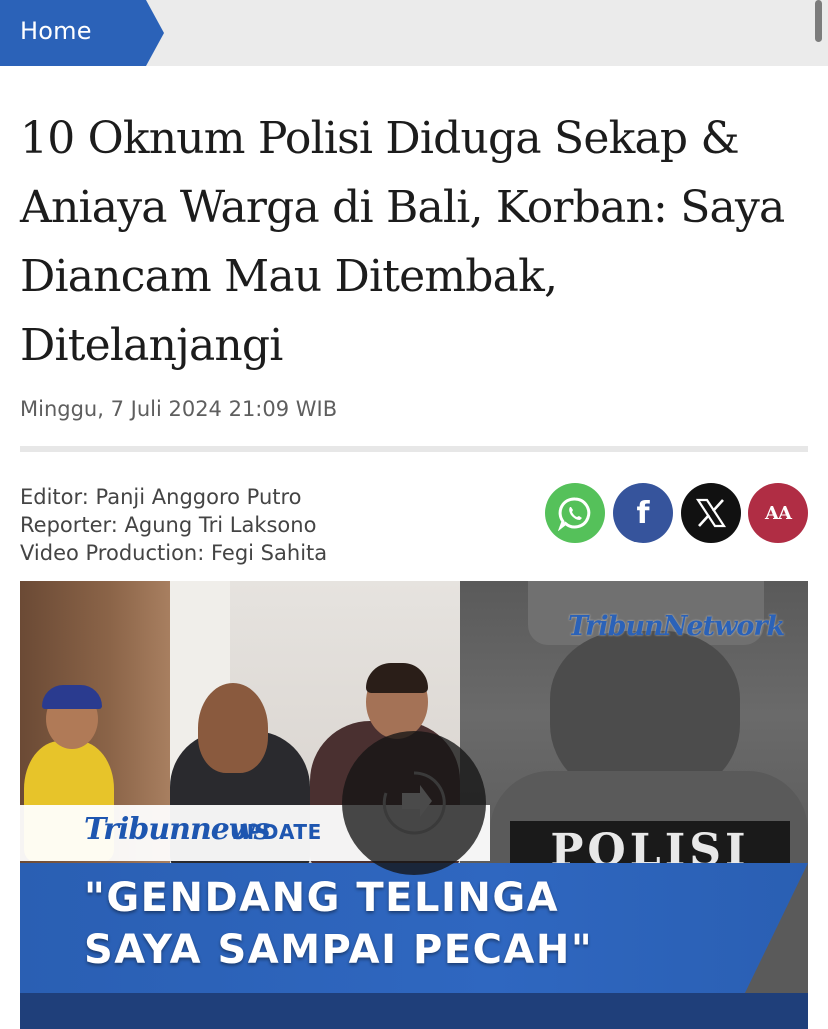 The width and height of the screenshot is (828, 1029). Describe the element at coordinates (818, 21) in the screenshot. I see `scrollbar-thumb` at that location.